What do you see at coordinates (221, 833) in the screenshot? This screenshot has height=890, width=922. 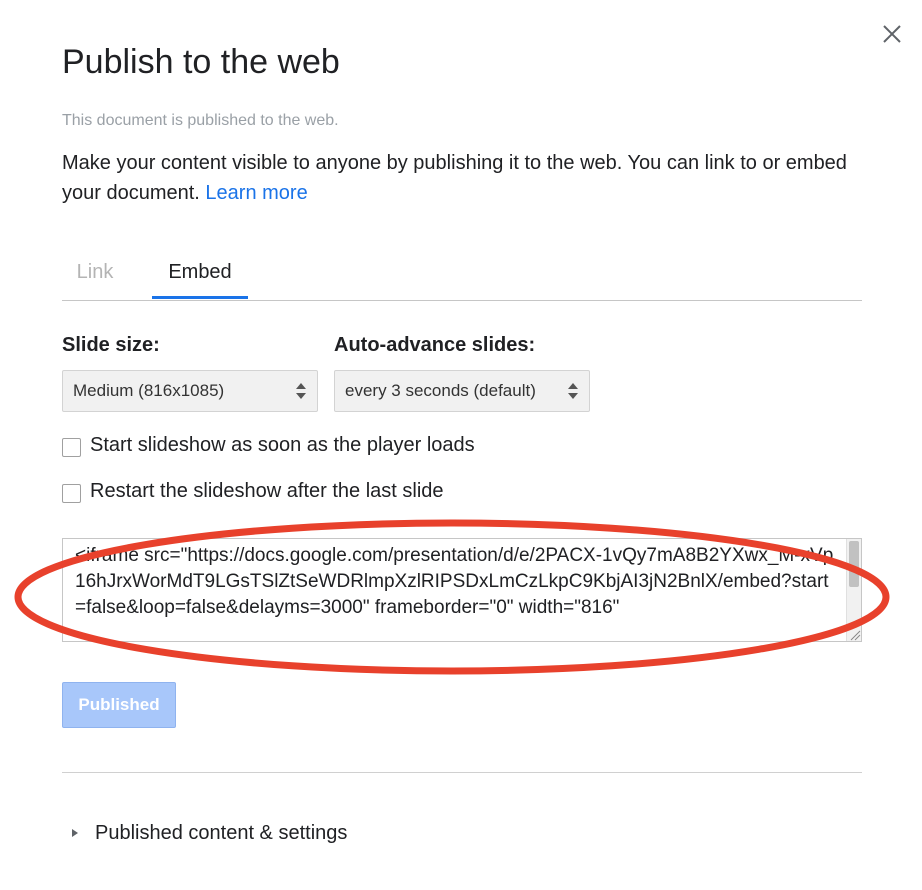 I see `published-settings-label: Published content & settings` at bounding box center [221, 833].